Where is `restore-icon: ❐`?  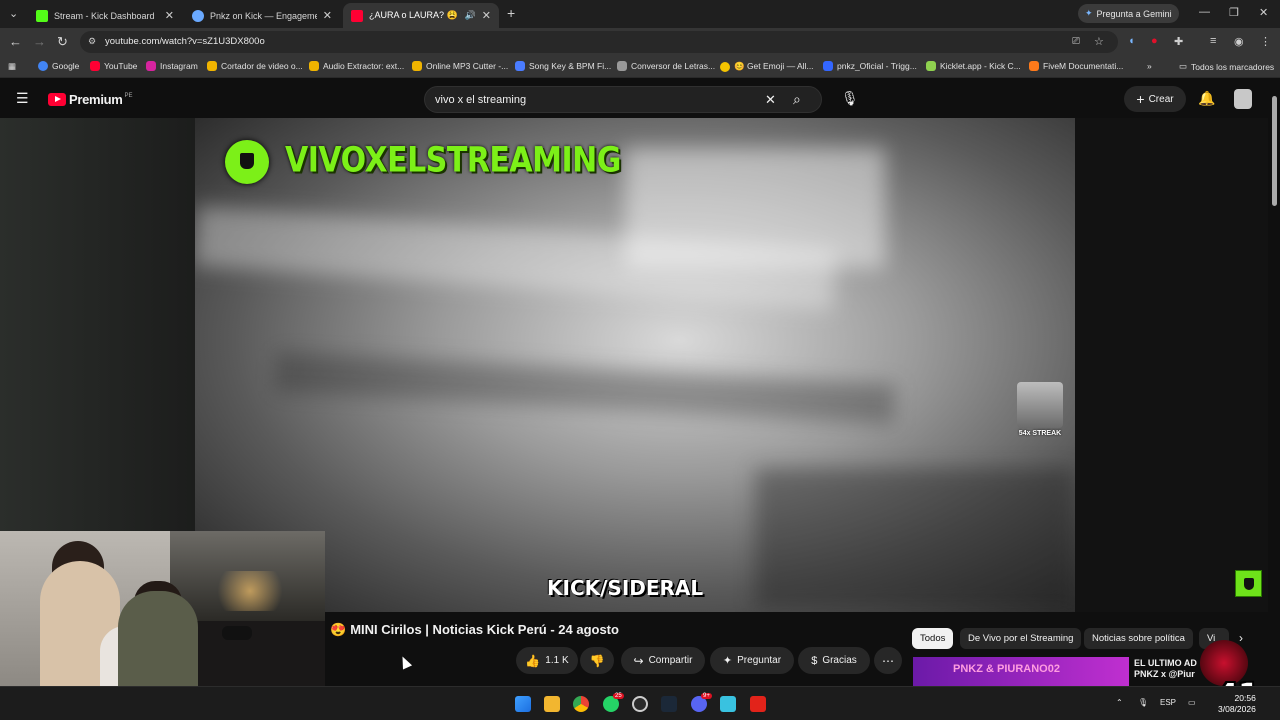 restore-icon: ❐ is located at coordinates (1234, 12).